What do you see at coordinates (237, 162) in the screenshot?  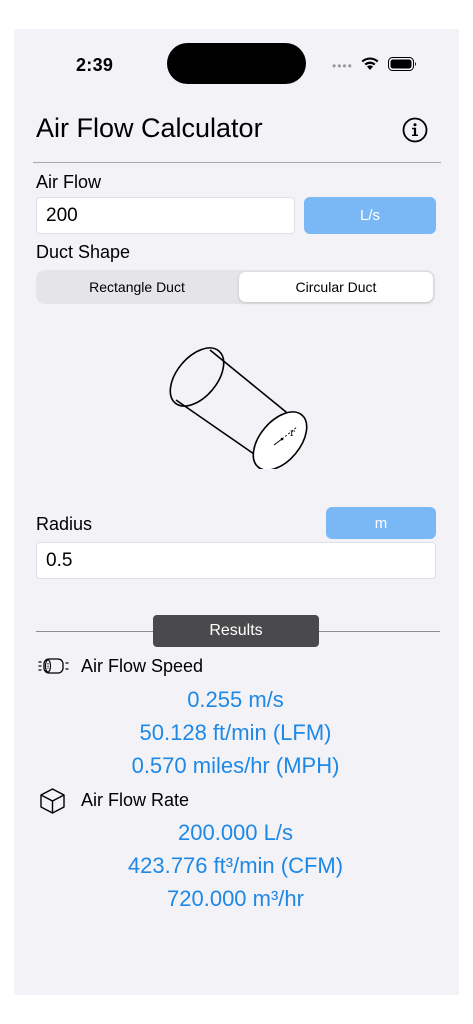 I see `header-divider` at bounding box center [237, 162].